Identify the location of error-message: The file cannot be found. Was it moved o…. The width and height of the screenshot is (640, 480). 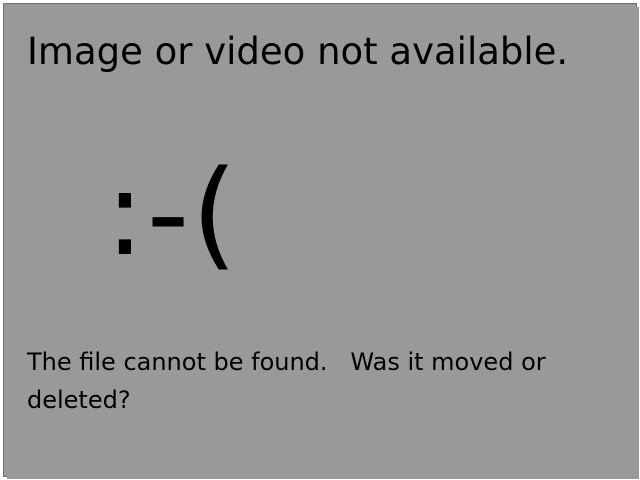
(290, 381).